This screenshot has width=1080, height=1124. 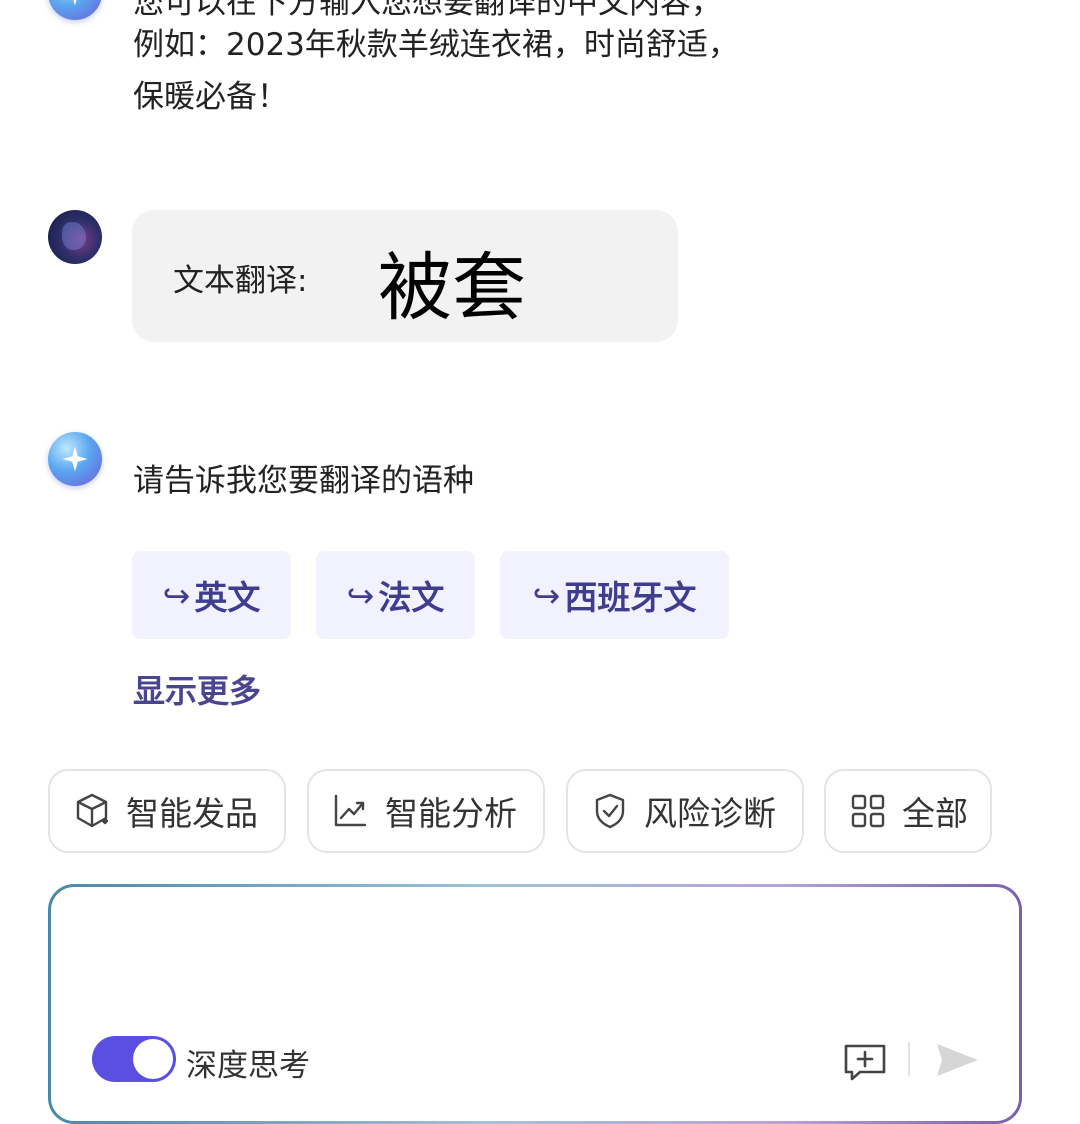 I want to click on smart-listing-button: 智能发品, so click(x=167, y=811).